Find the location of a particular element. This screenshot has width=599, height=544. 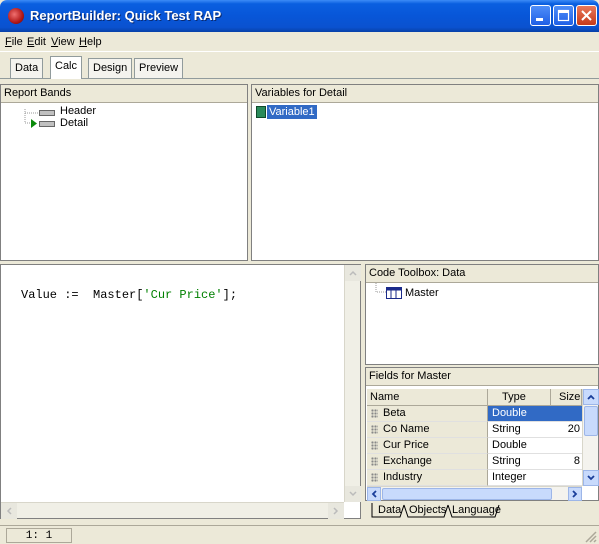

variable-icon is located at coordinates (261, 112).